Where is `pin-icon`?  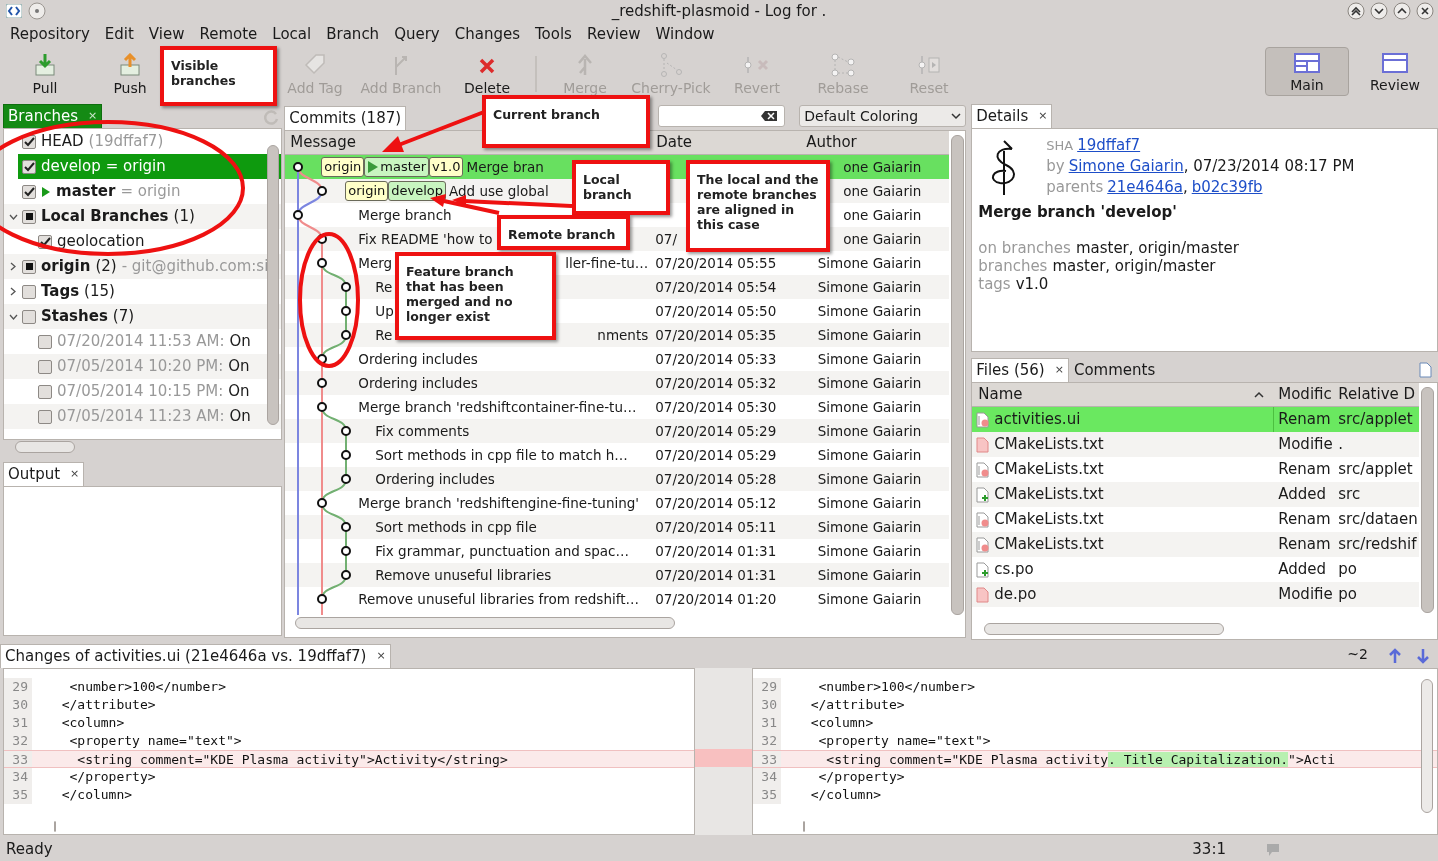 pin-icon is located at coordinates (37, 11).